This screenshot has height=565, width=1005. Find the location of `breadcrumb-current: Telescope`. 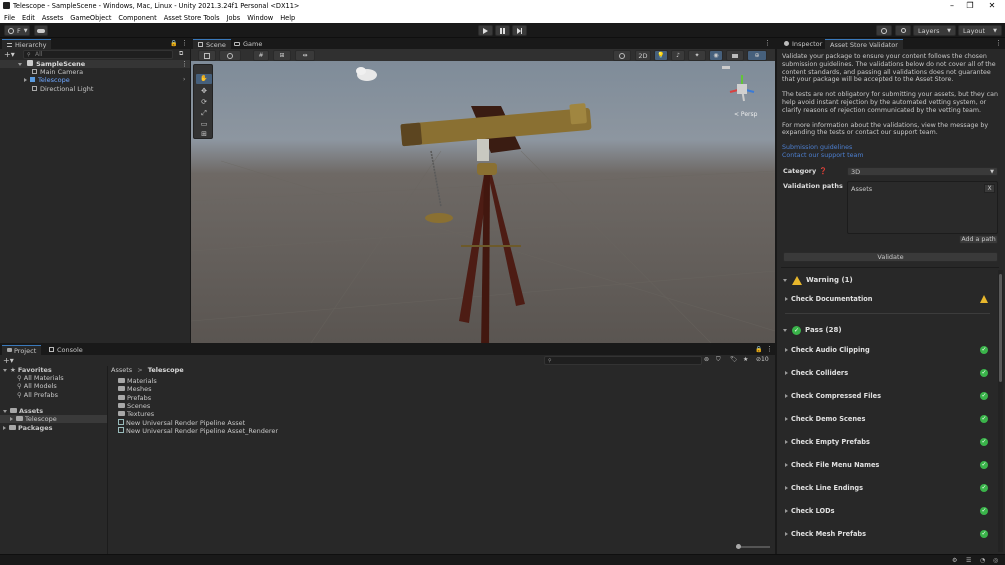

breadcrumb-current: Telescope is located at coordinates (166, 370).